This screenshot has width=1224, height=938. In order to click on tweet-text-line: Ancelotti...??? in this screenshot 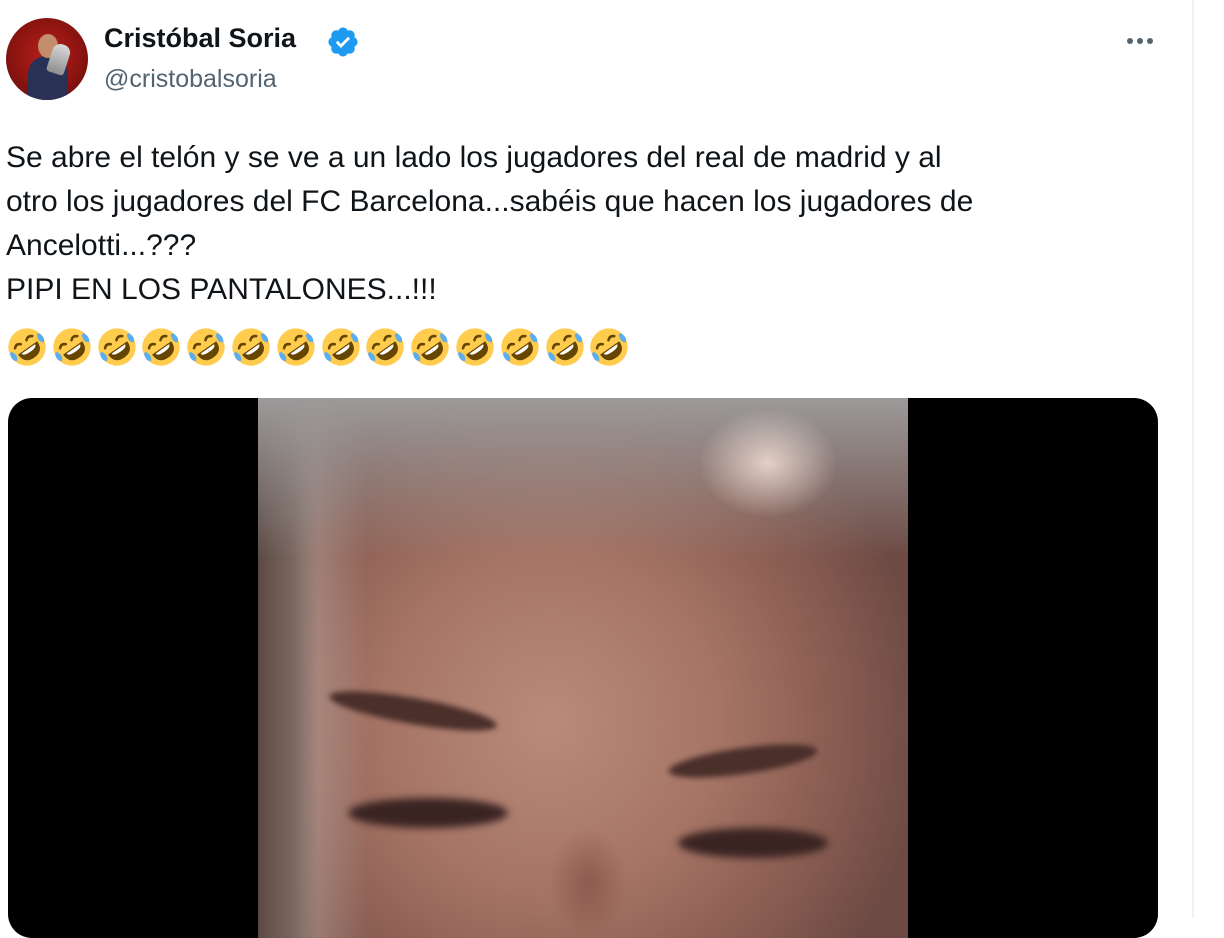, I will do `click(101, 245)`.